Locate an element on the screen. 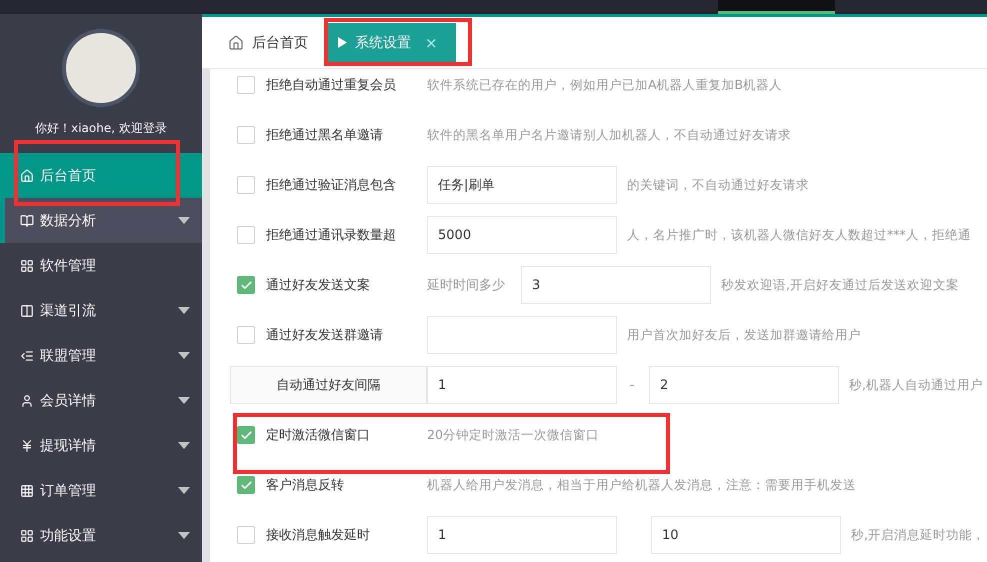  input-field: 2 is located at coordinates (744, 385).